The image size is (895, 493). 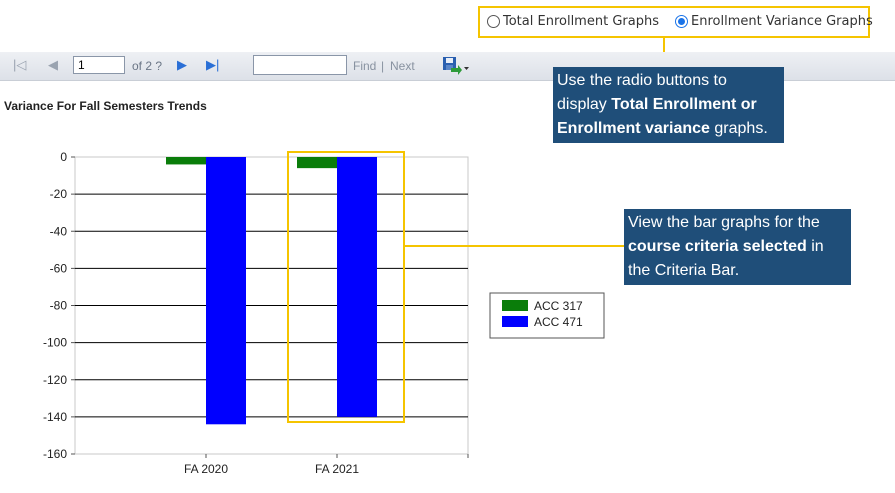 I want to click on bar-acc-317-fa-2020, so click(x=186, y=161).